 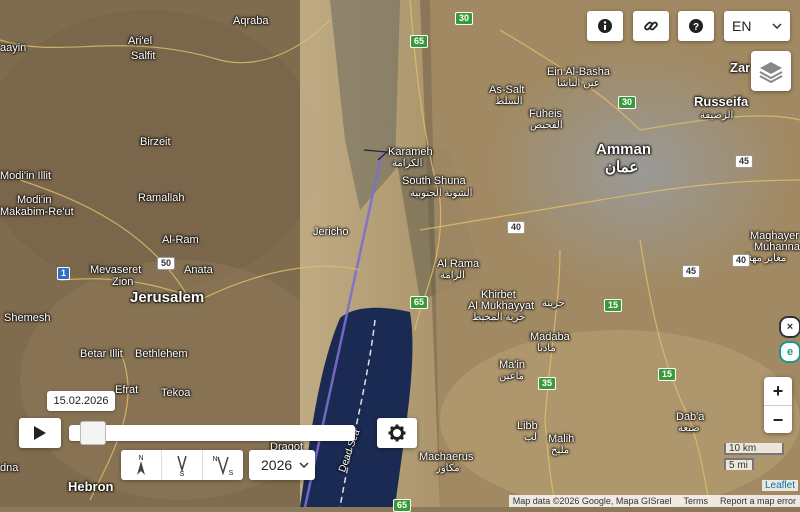 What do you see at coordinates (553, 303) in the screenshot?
I see `place-label-arabic: جرينة` at bounding box center [553, 303].